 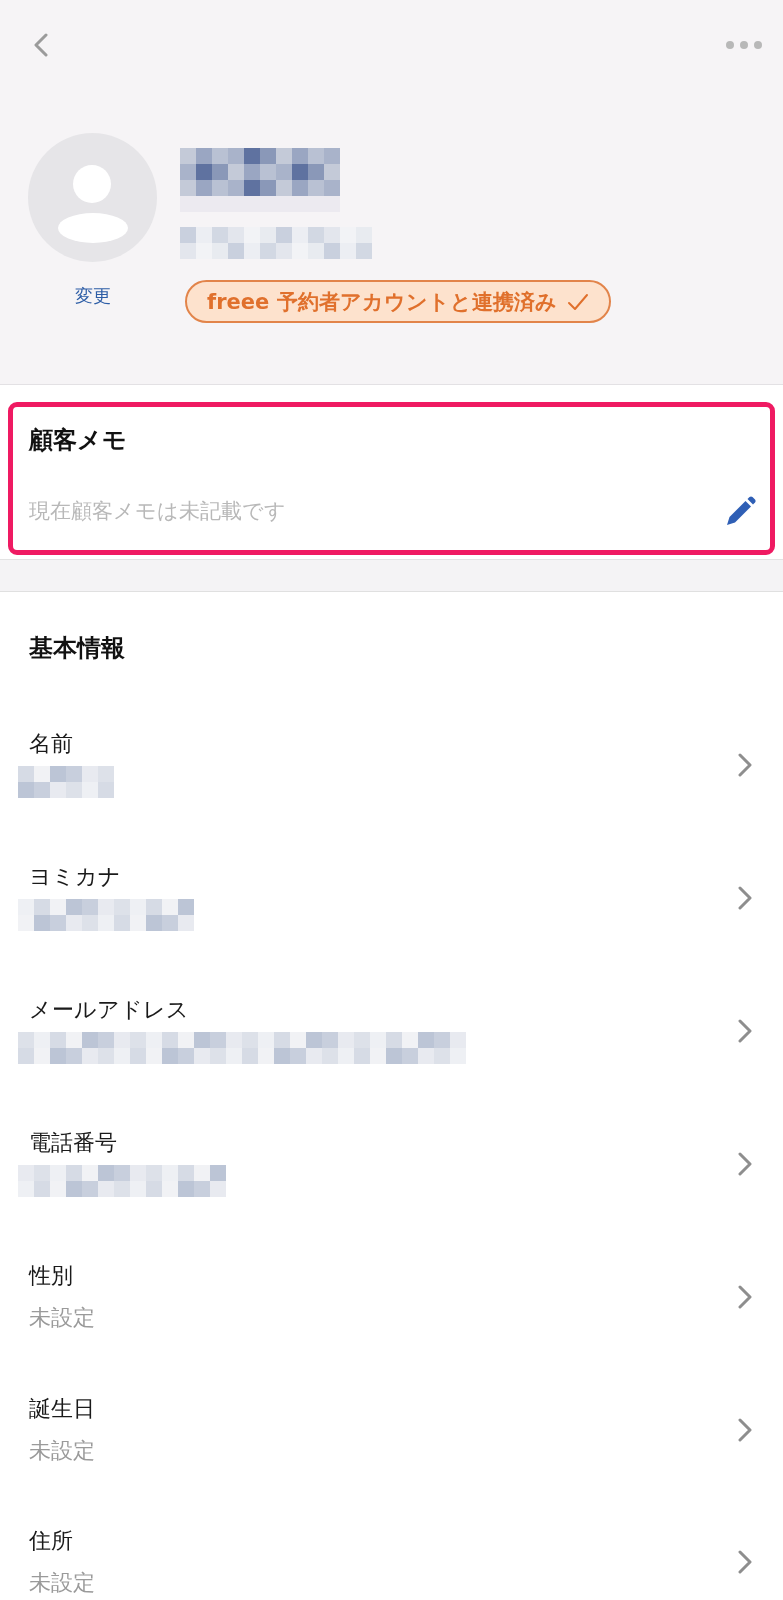 What do you see at coordinates (51, 744) in the screenshot?
I see `field-label: 名前` at bounding box center [51, 744].